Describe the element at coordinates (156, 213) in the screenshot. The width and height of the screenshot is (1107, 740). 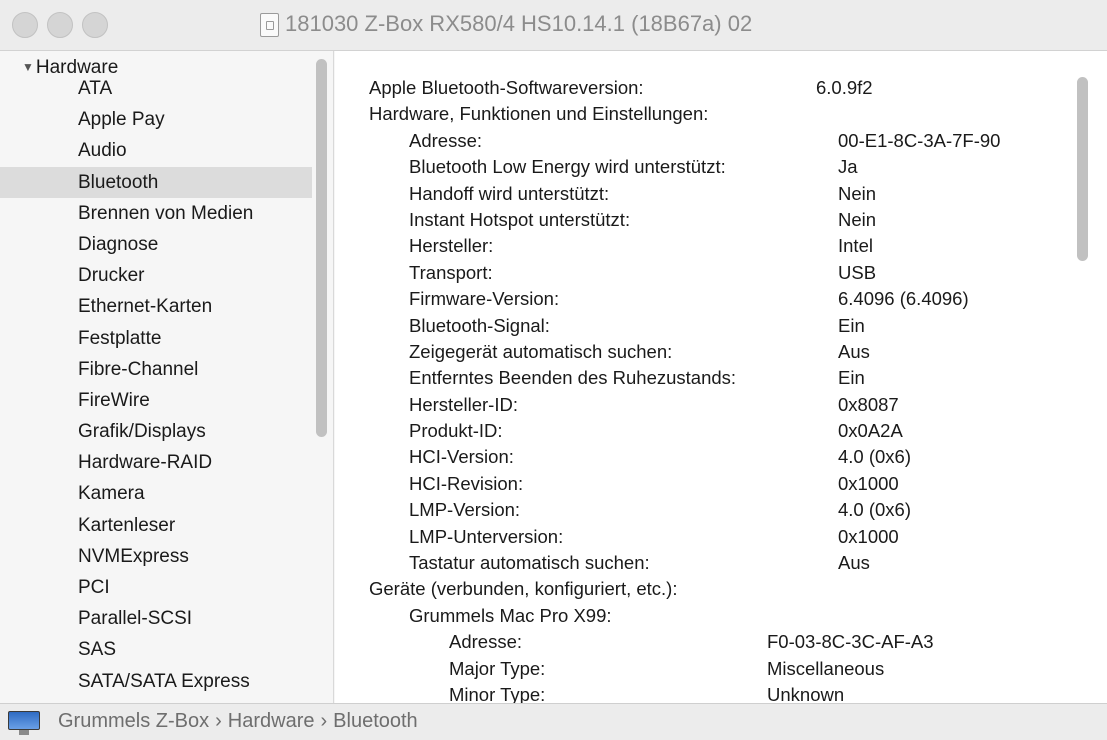
I see `sidebar-item-brennen-von-medien: Brennen von Medien` at that location.